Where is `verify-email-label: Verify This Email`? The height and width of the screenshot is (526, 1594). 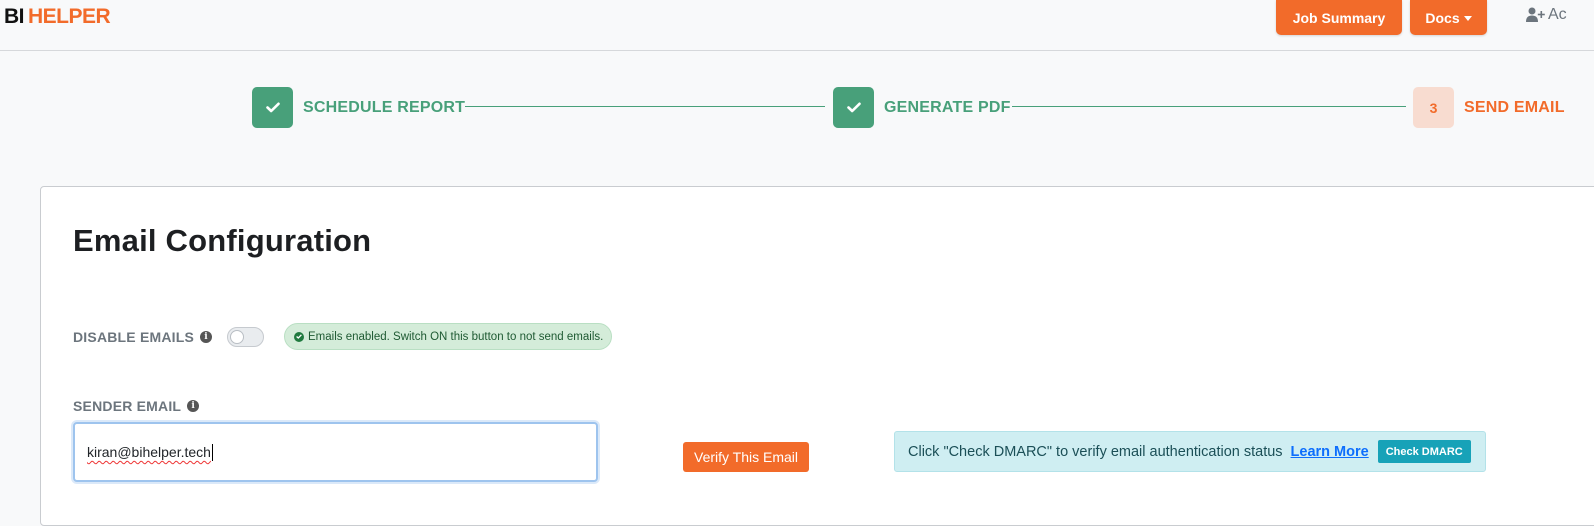 verify-email-label: Verify This Email is located at coordinates (746, 457).